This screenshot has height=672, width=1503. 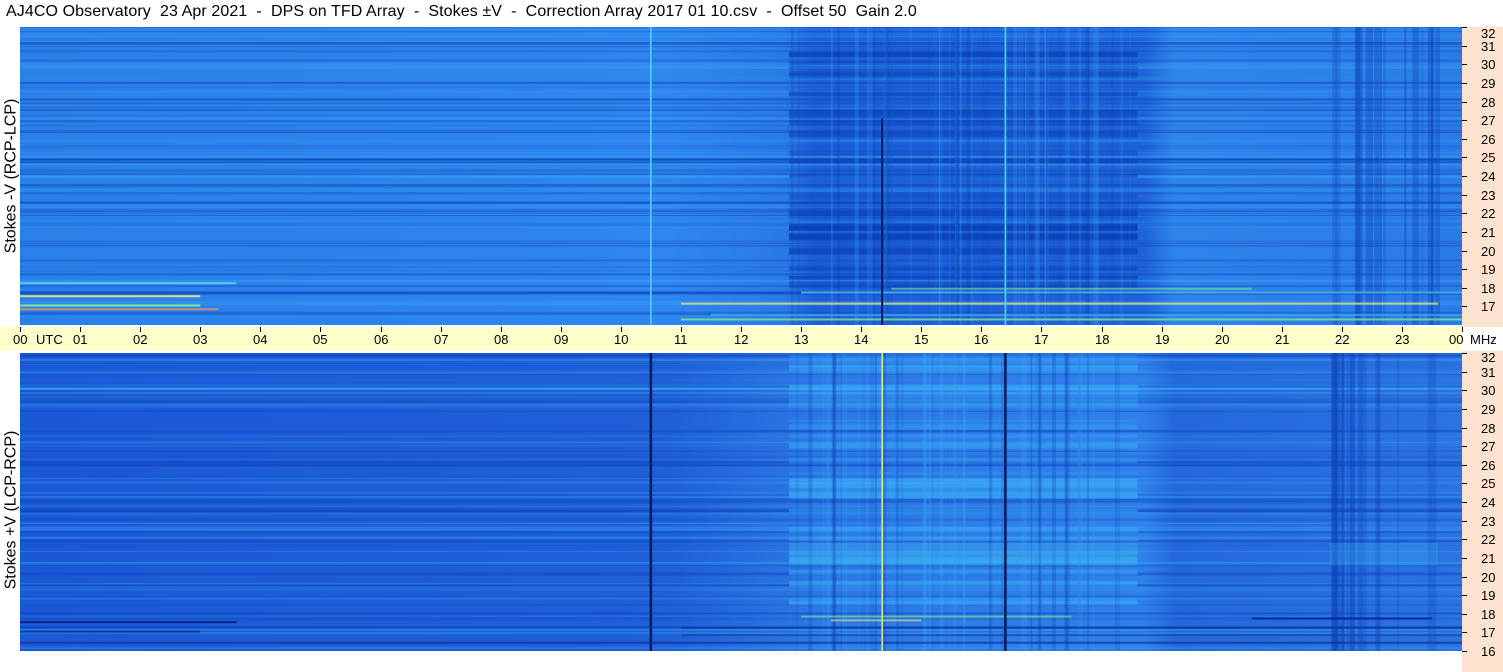 What do you see at coordinates (921, 339) in the screenshot?
I see `utc-tick-label: 15` at bounding box center [921, 339].